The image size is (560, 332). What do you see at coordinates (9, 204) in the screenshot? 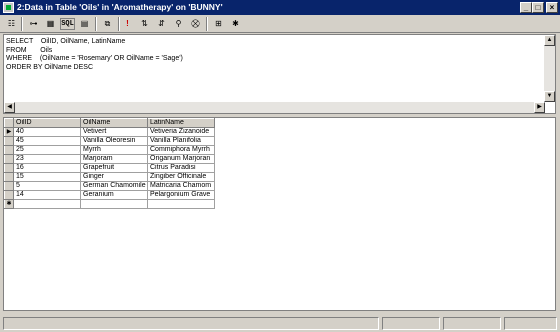
I see `new-row-icon: ✱` at bounding box center [9, 204].